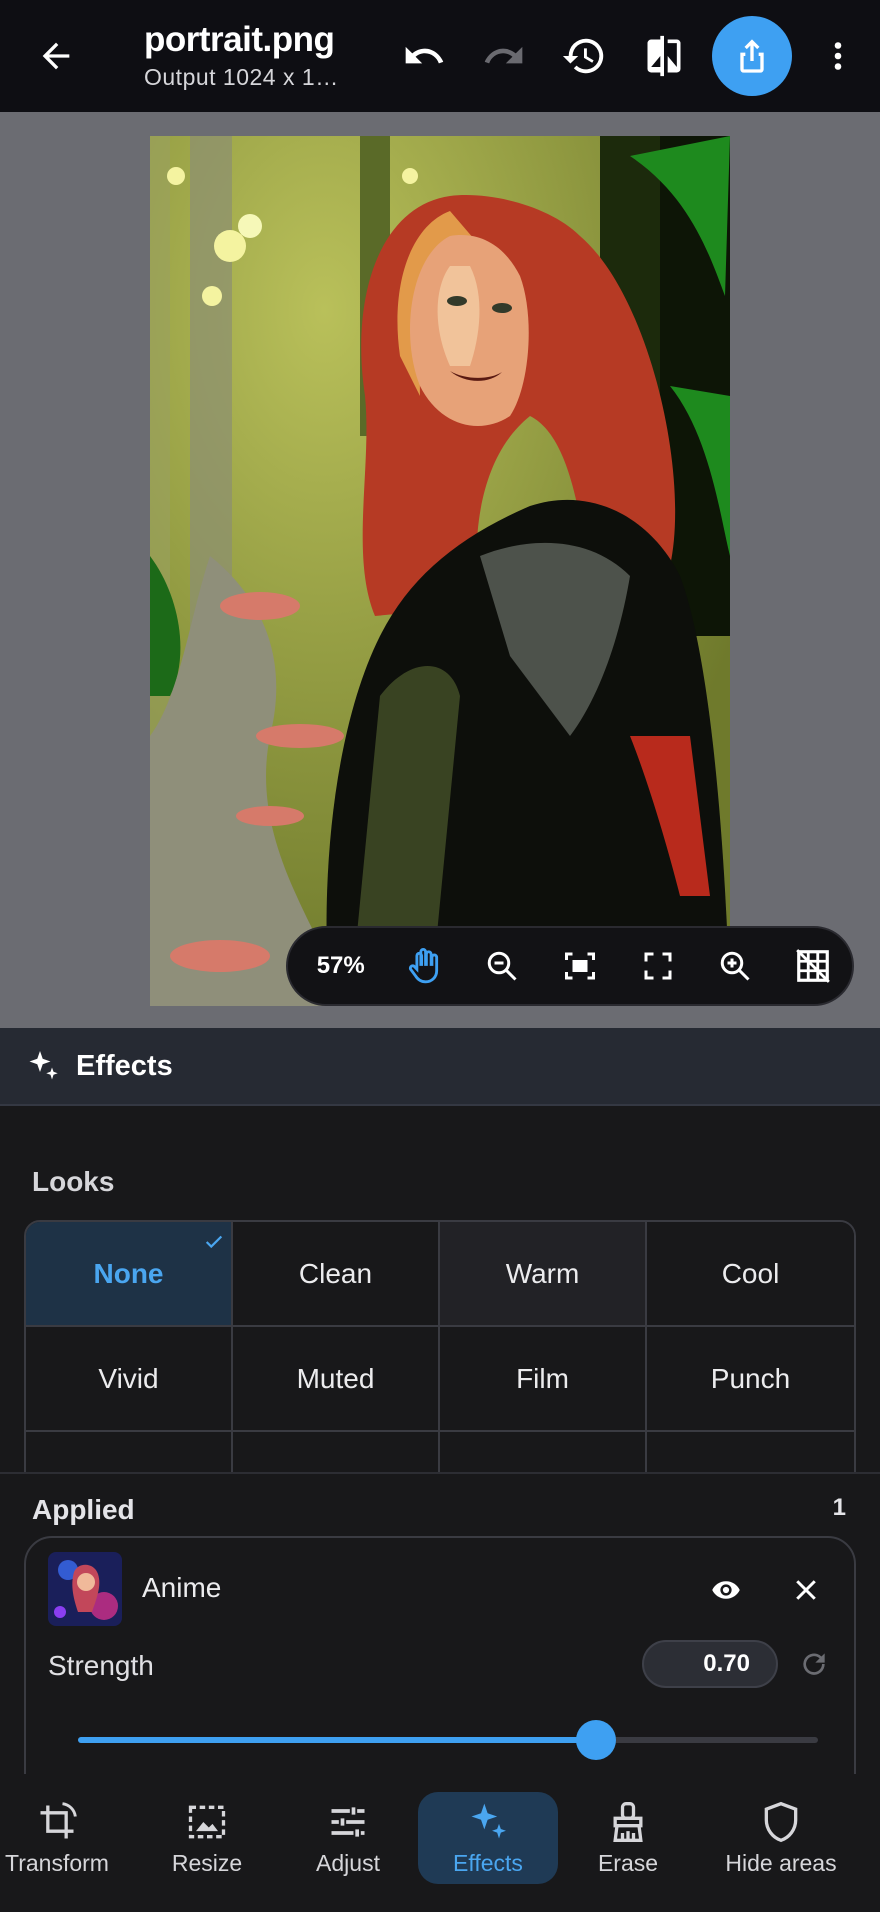 This screenshot has height=1912, width=880. Describe the element at coordinates (207, 1822) in the screenshot. I see `resize-image-icon` at that location.